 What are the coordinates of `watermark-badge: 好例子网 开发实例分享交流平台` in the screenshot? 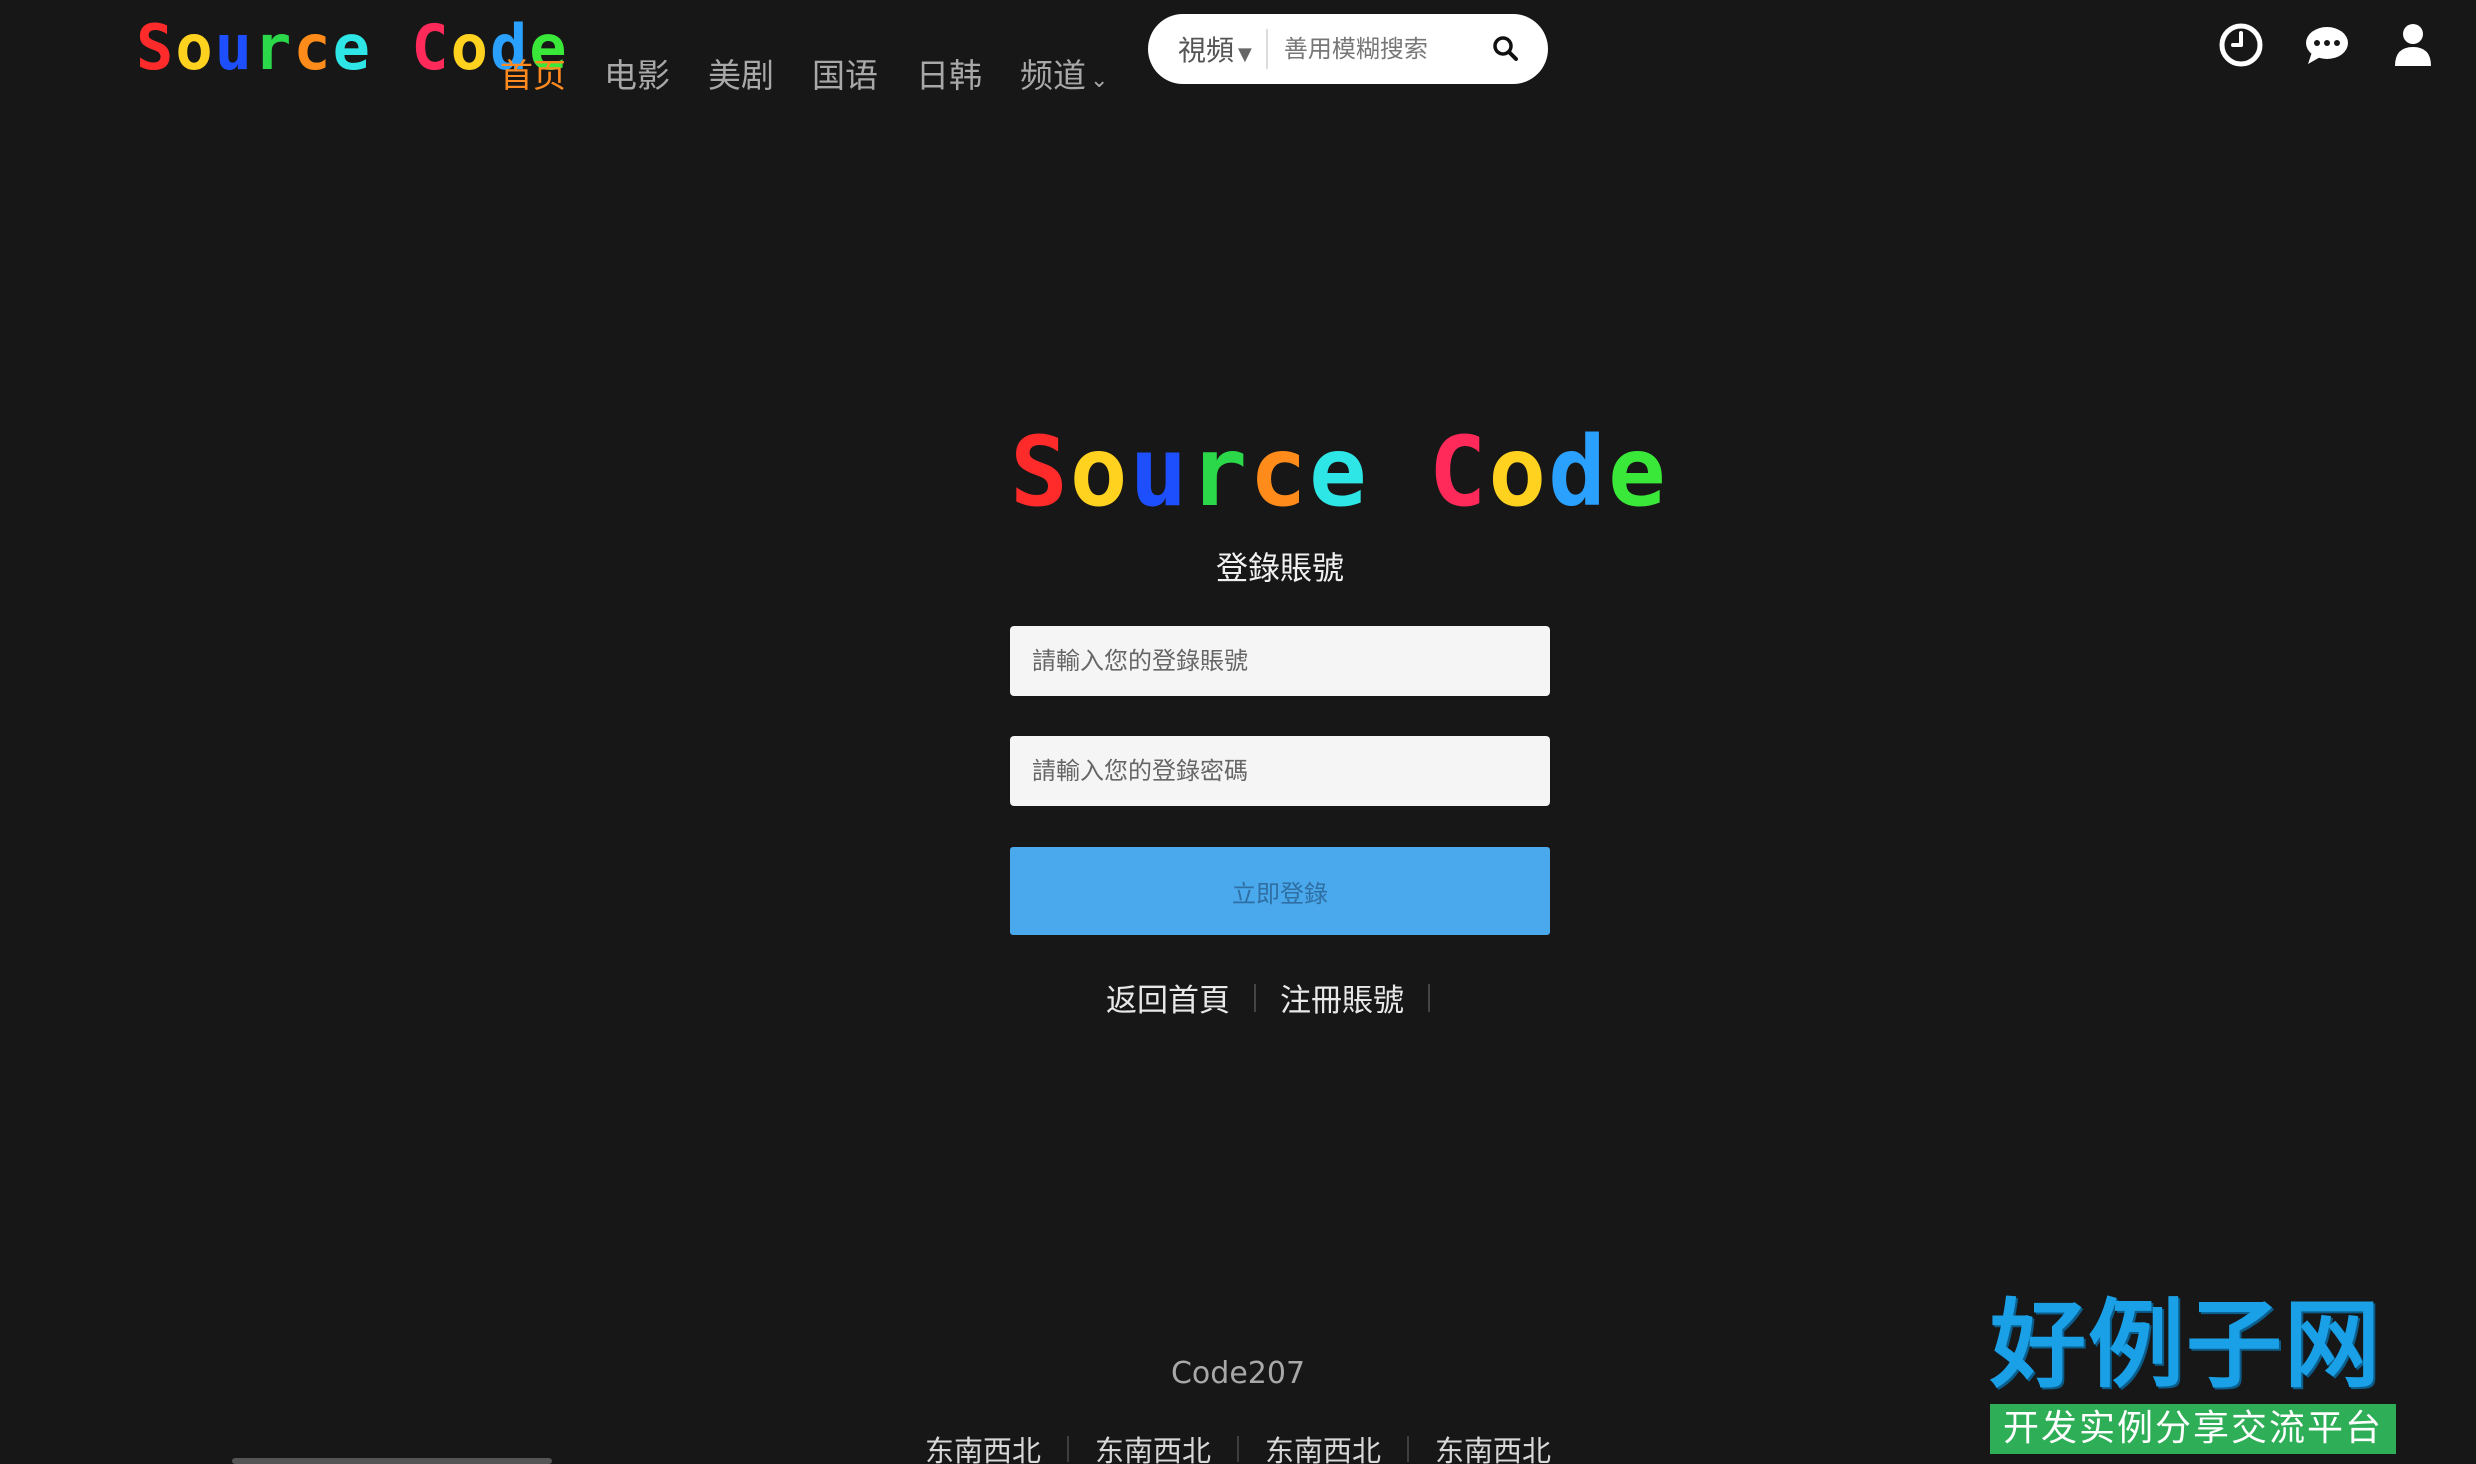 It's located at (2193, 1372).